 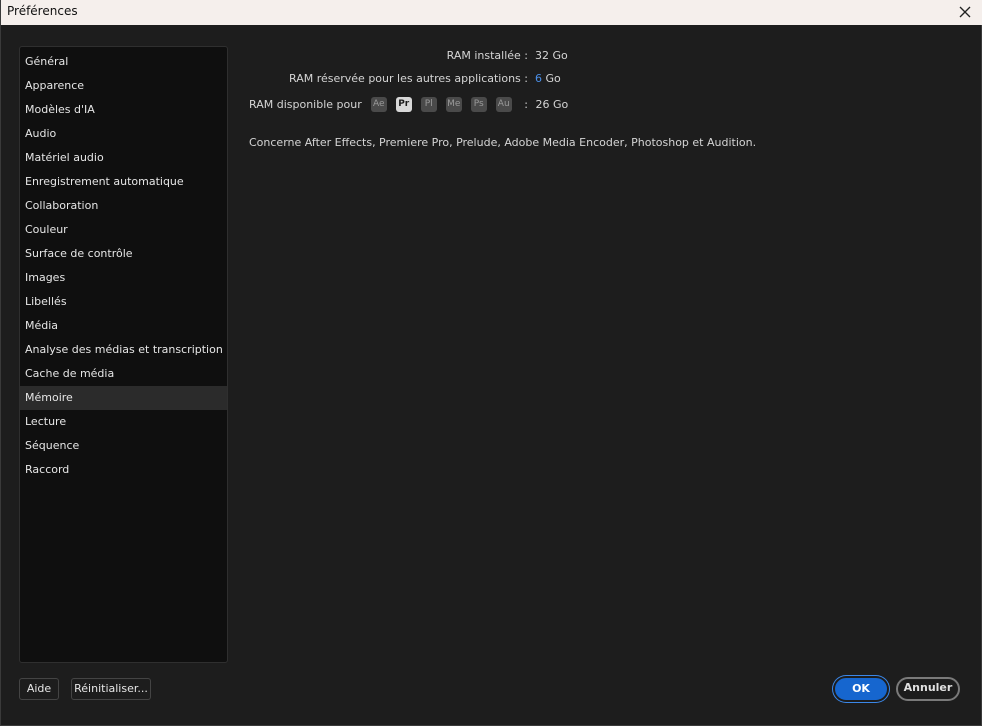 I want to click on ok-button: OK, so click(x=861, y=689).